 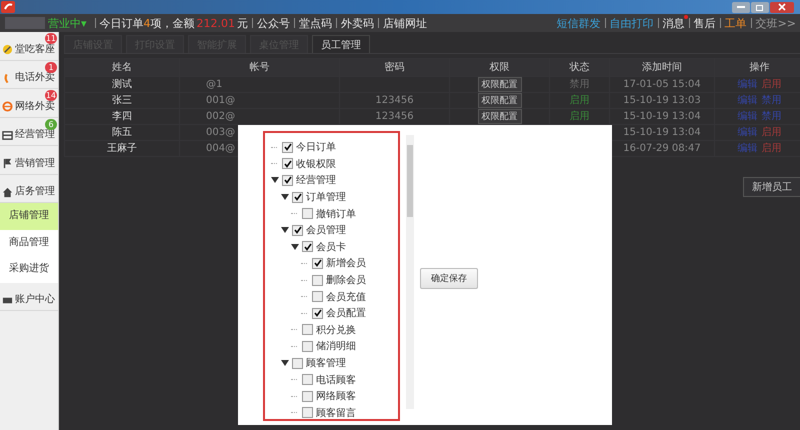 I want to click on restore-icon, so click(x=760, y=7).